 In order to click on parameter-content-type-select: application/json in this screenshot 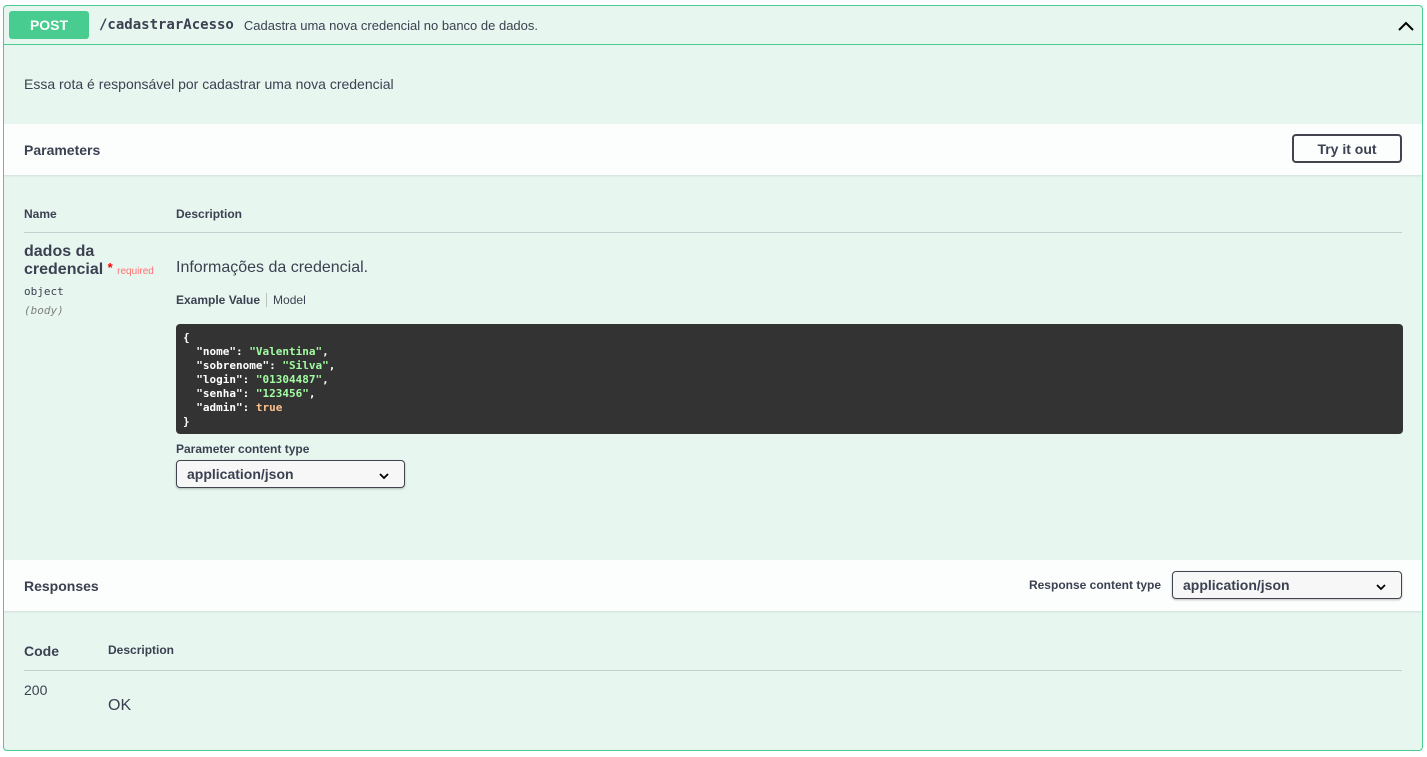, I will do `click(290, 474)`.